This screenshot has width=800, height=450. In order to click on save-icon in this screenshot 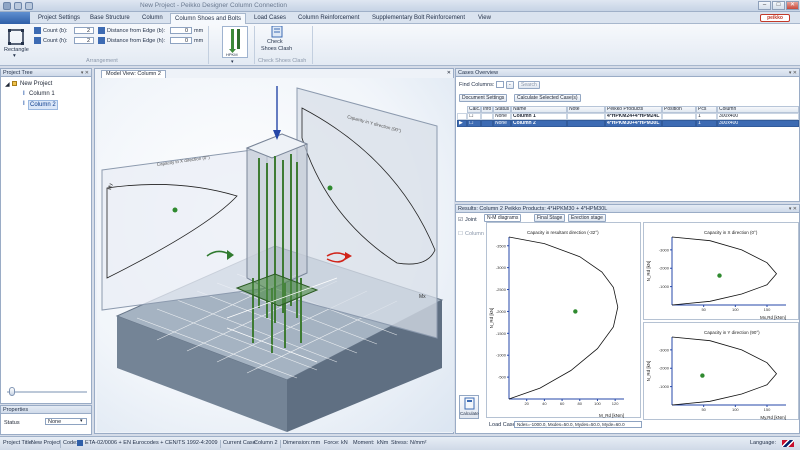, I will do `click(18, 6)`.